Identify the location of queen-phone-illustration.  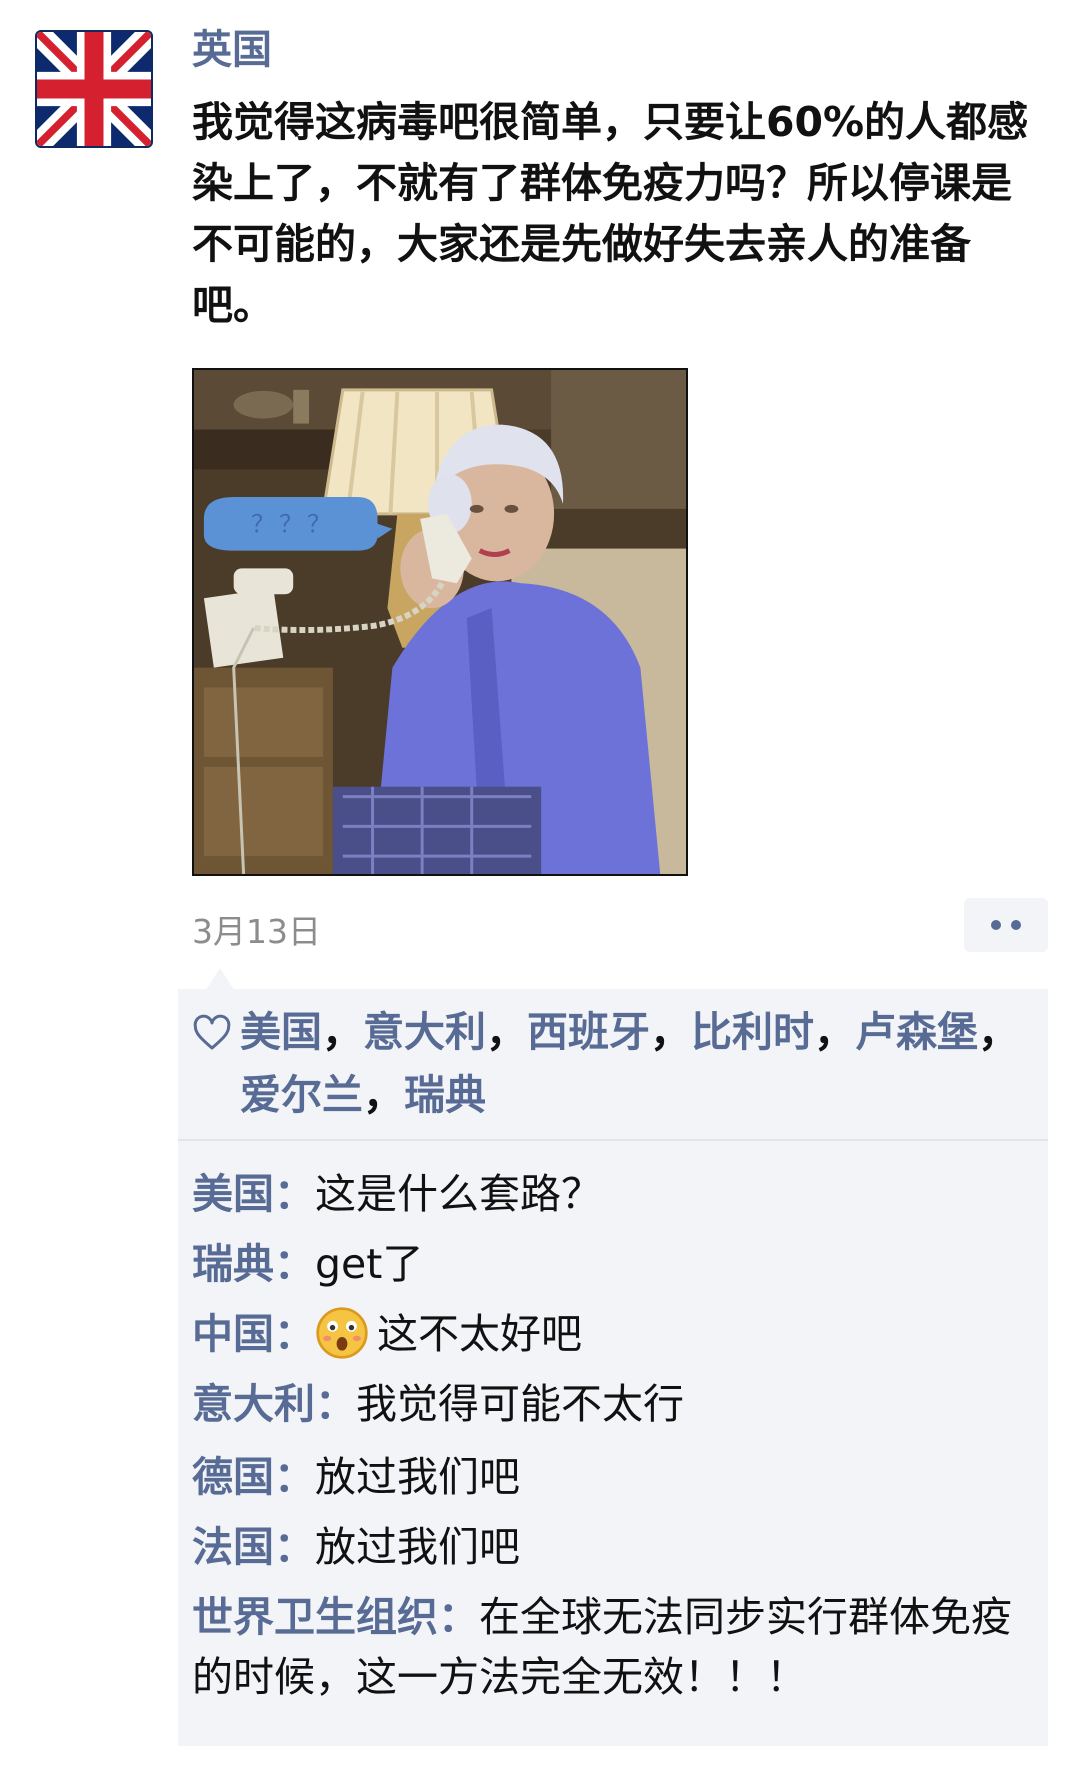
(440, 622).